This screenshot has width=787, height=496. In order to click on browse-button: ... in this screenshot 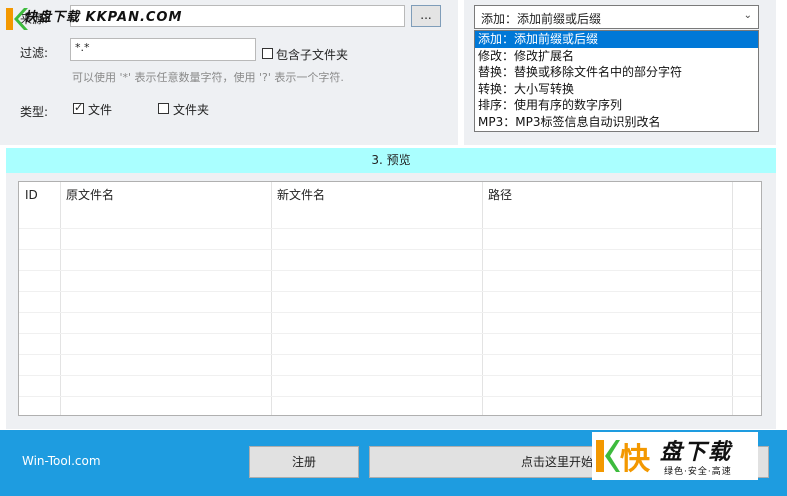, I will do `click(426, 16)`.